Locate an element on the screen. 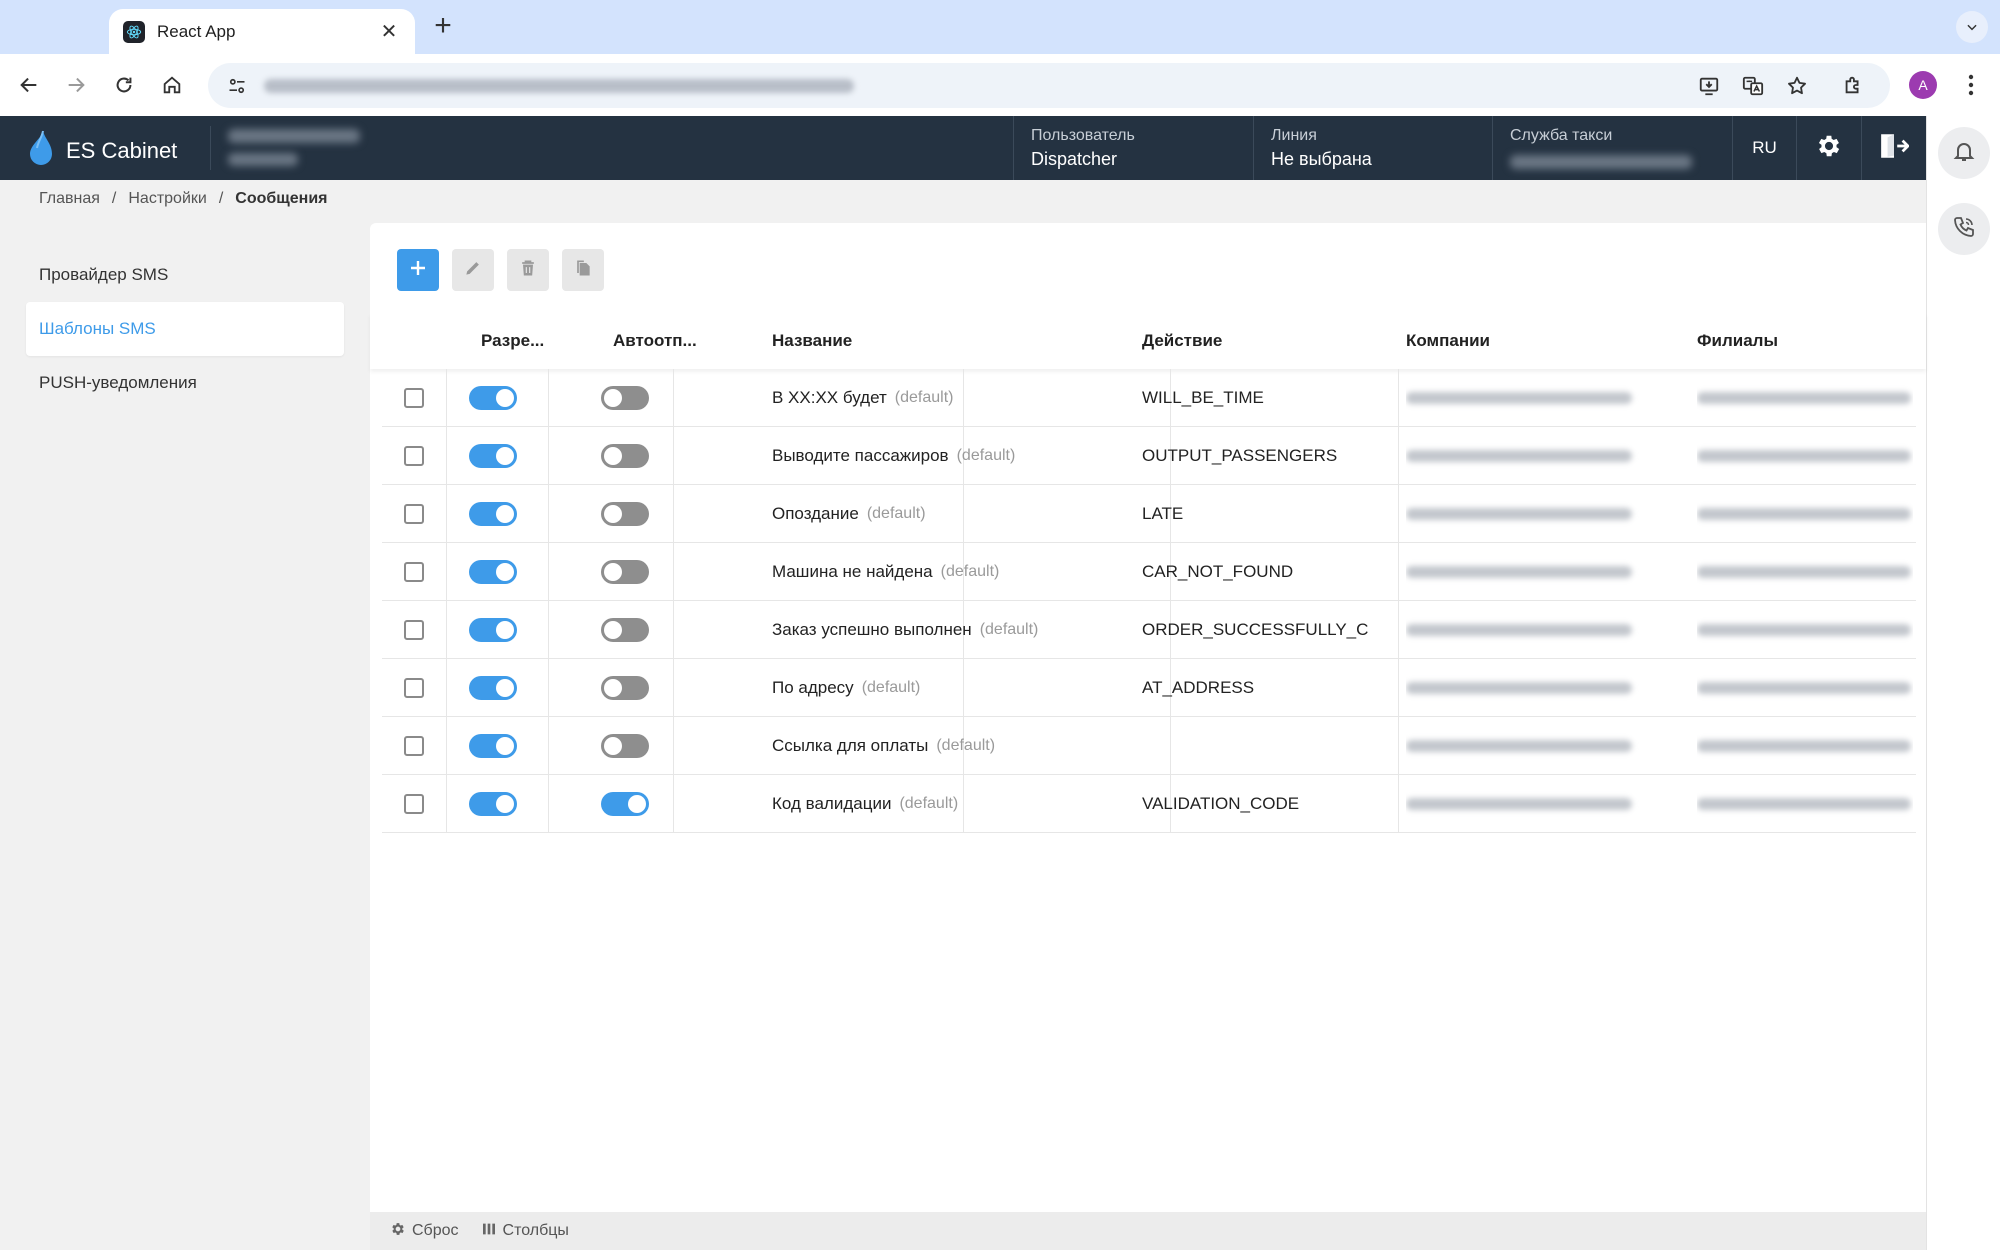 This screenshot has width=2000, height=1250. table-row: Опоздание (default) LATE is located at coordinates (1149, 514).